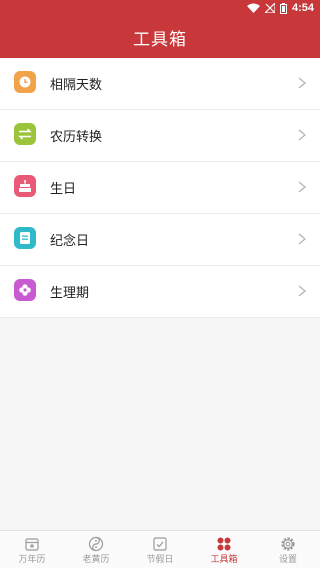 The width and height of the screenshot is (320, 568). What do you see at coordinates (160, 8) in the screenshot?
I see `status-bar: 4:54` at bounding box center [160, 8].